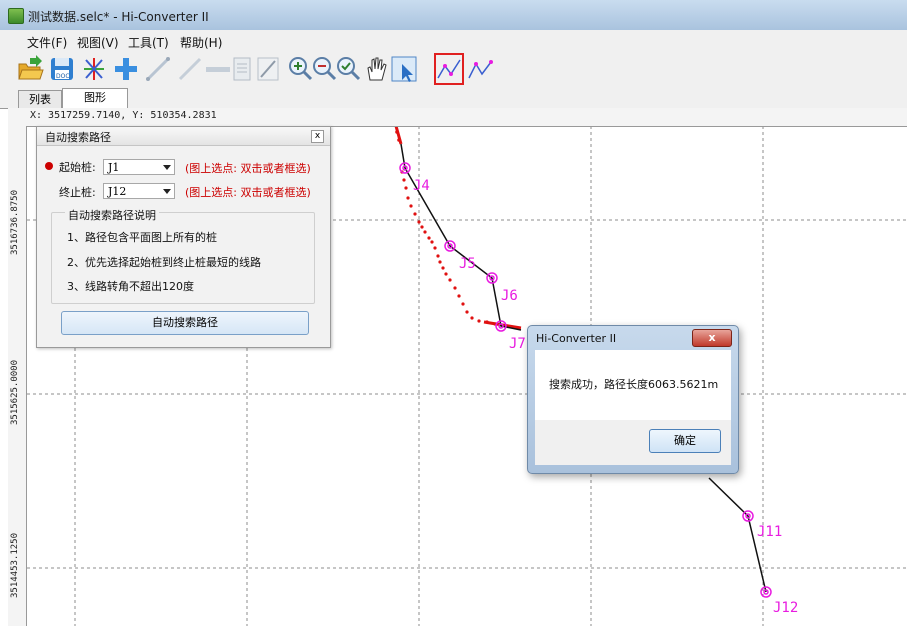  I want to click on y-axis-label: 3515625.0000, so click(15, 392).